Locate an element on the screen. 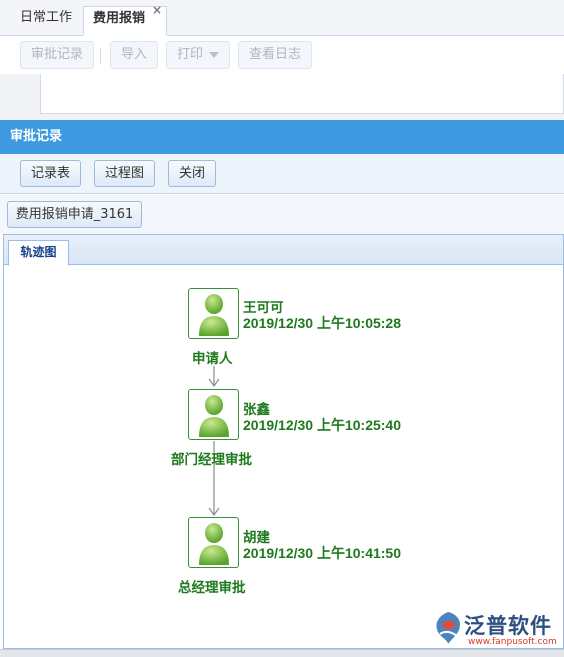 The image size is (564, 657). record-table-button: 记录表 is located at coordinates (50, 173).